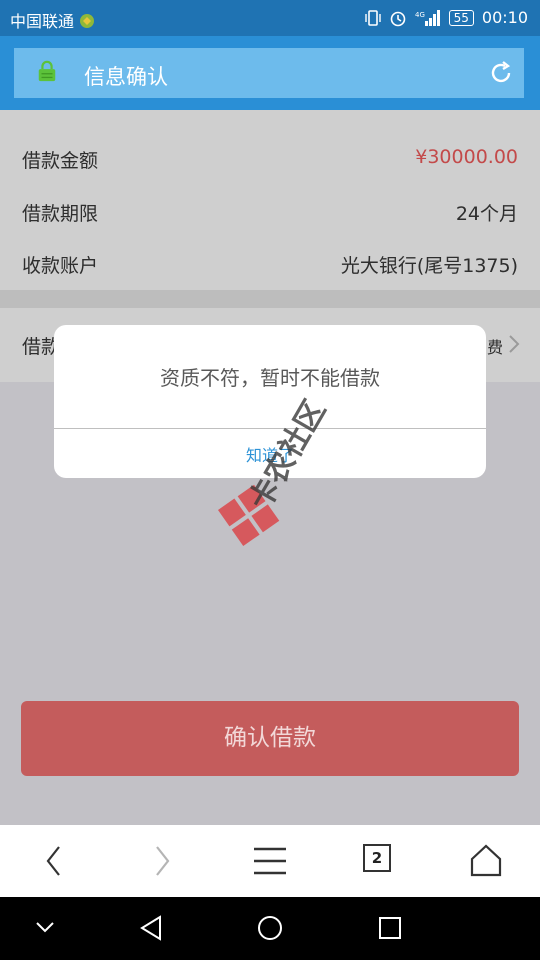 The width and height of the screenshot is (540, 960). Describe the element at coordinates (466, 157) in the screenshot. I see `loan-amount-value: ¥30000.00` at that location.